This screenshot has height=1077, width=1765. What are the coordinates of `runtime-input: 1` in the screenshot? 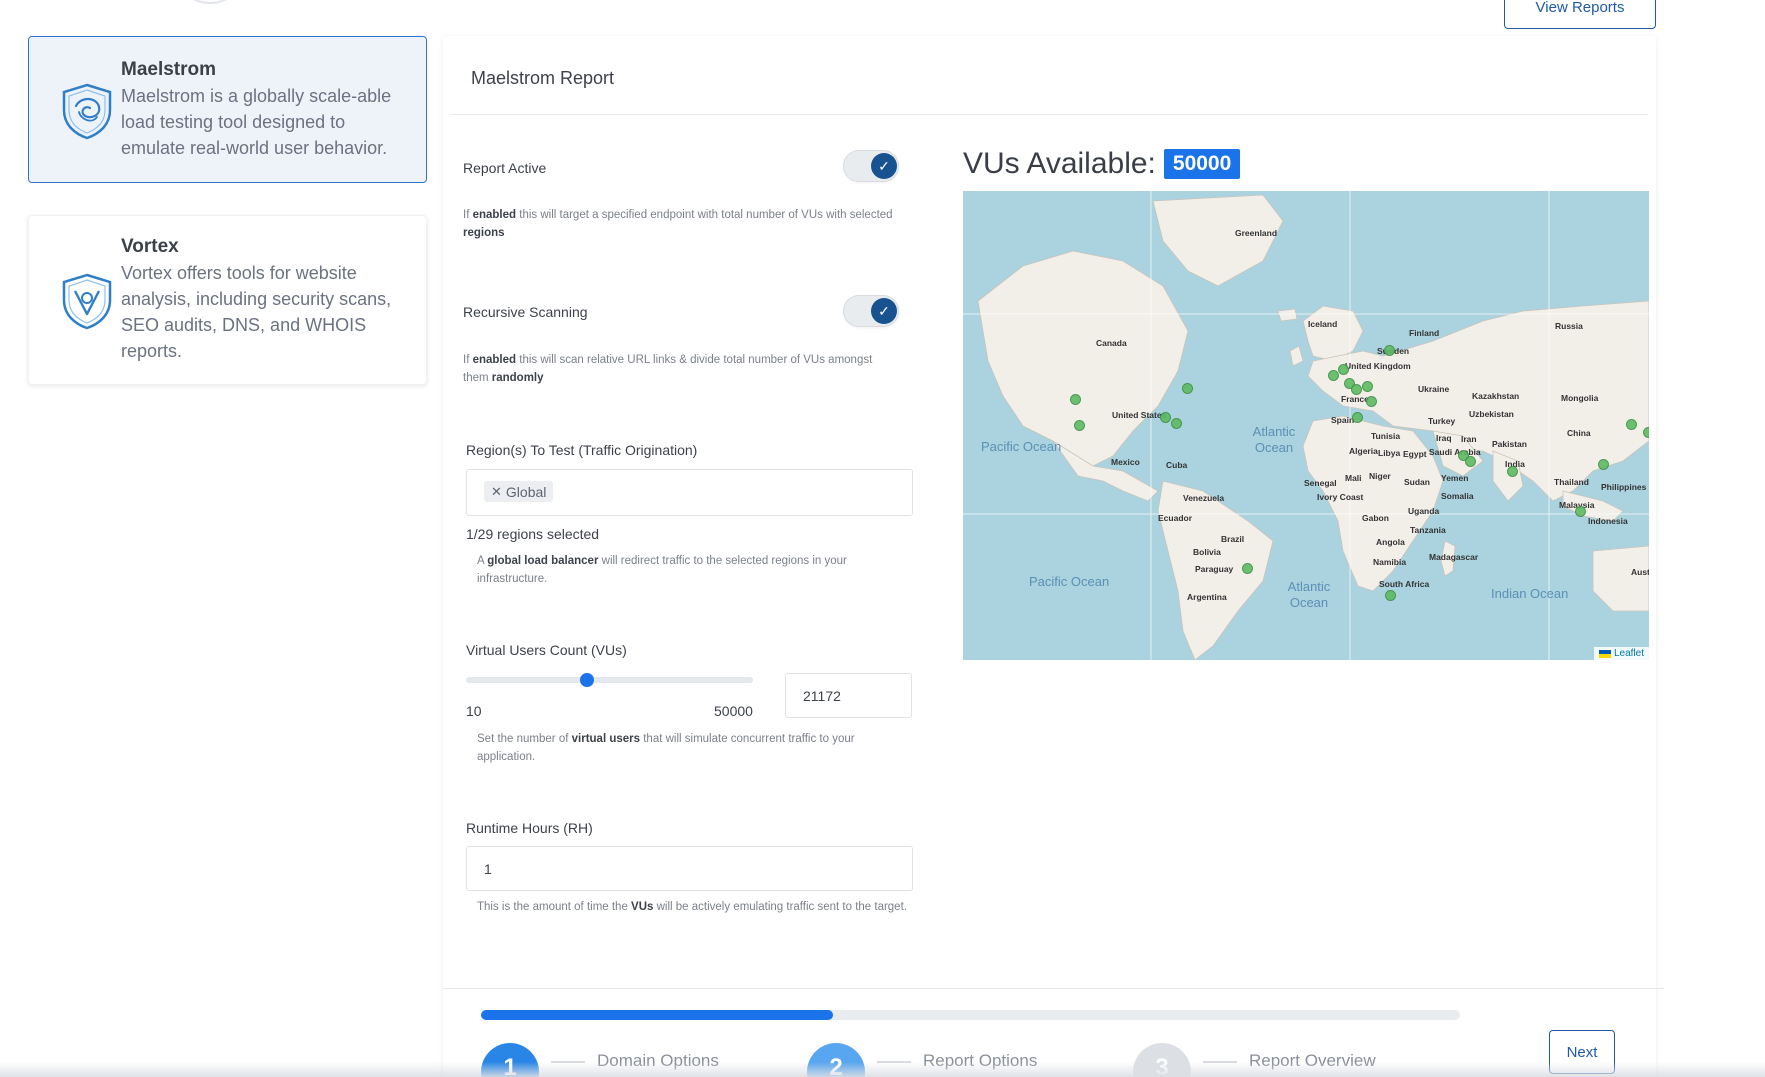 It's located at (689, 868).